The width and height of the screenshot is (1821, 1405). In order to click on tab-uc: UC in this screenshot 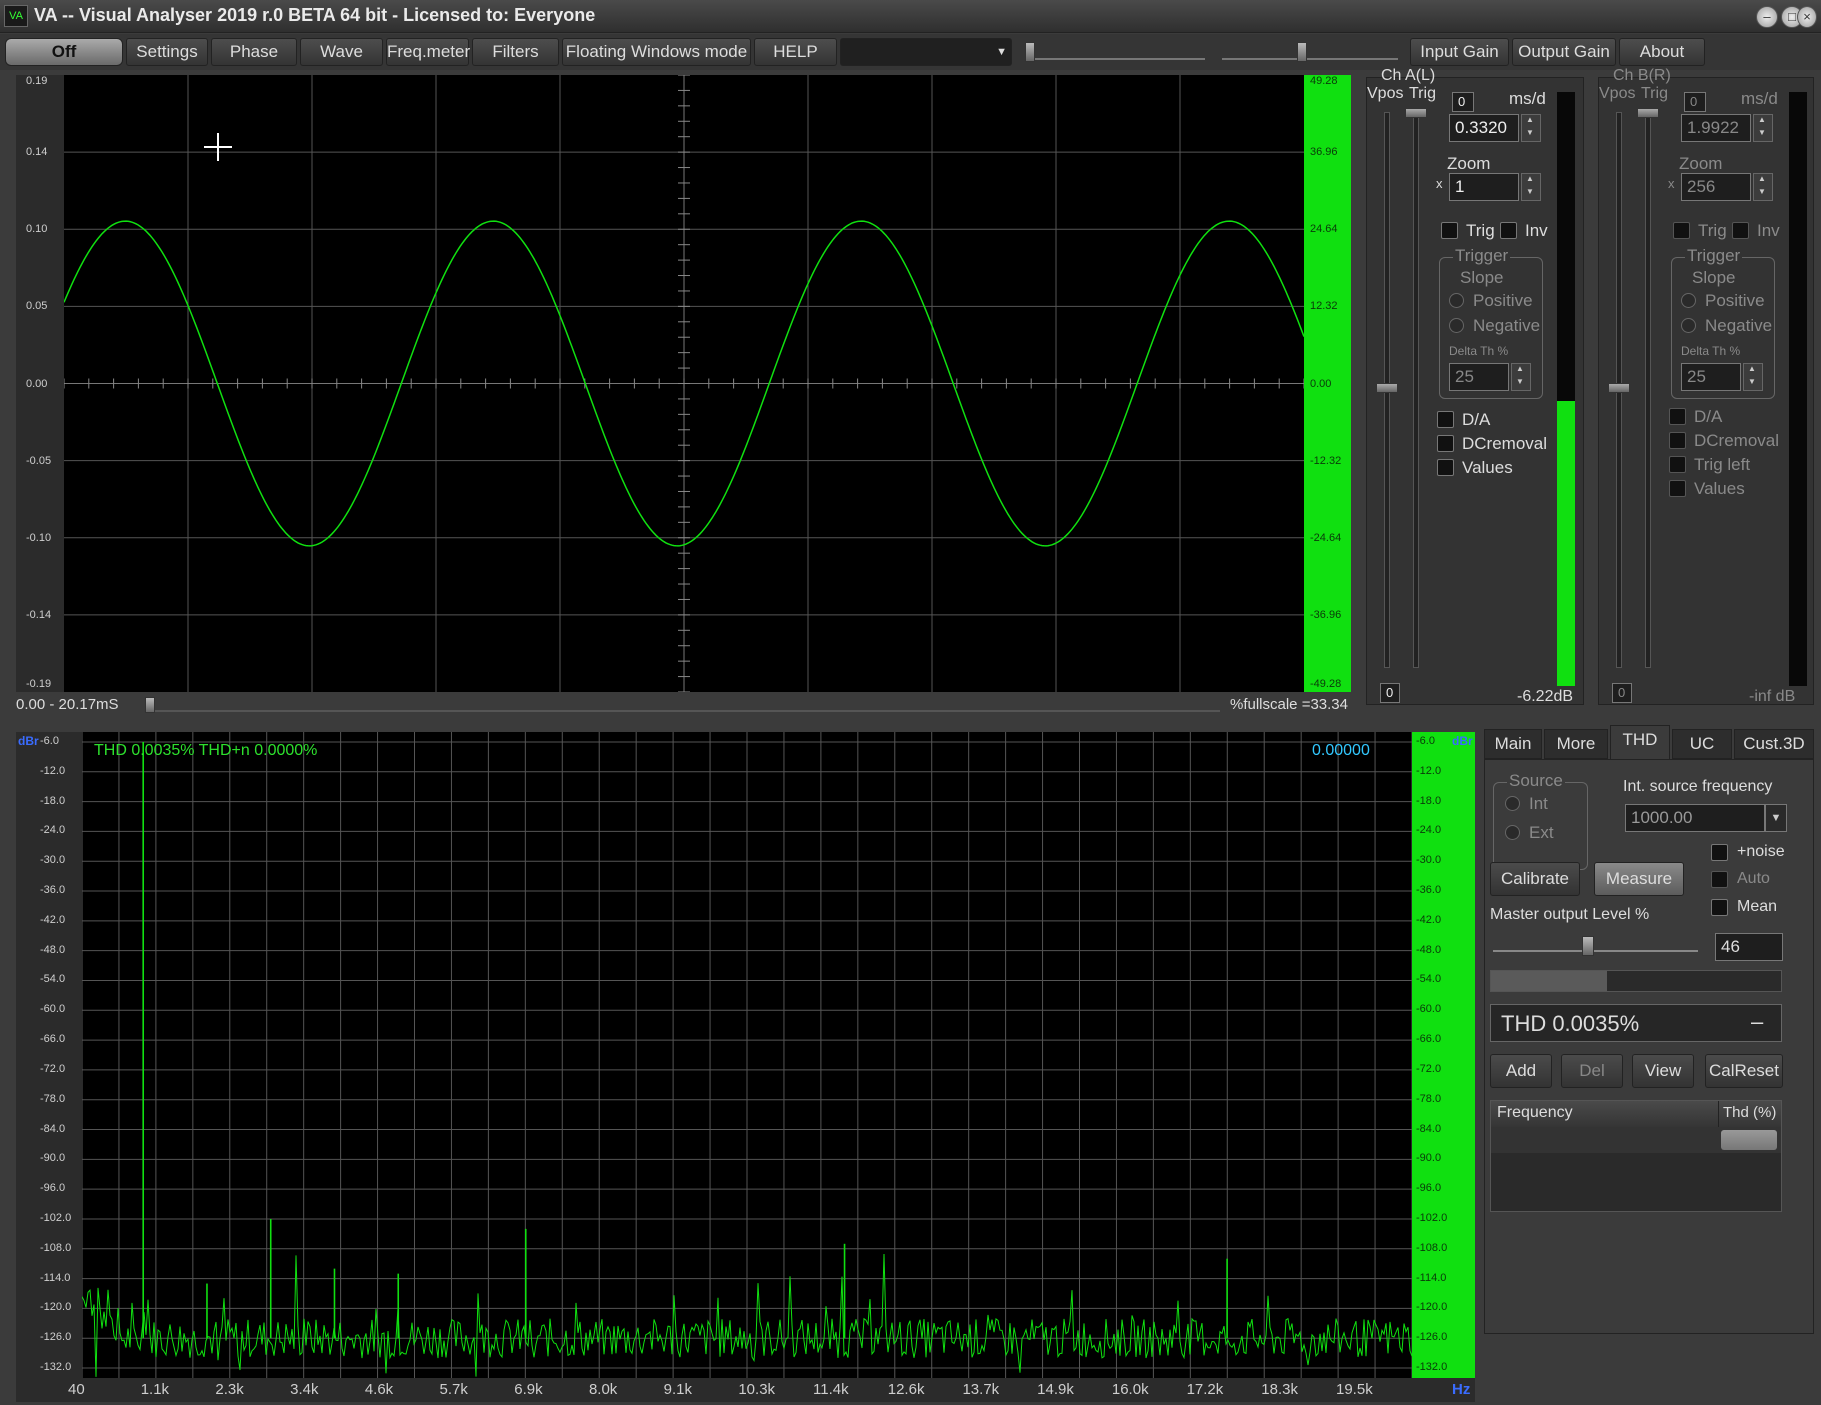, I will do `click(1702, 744)`.